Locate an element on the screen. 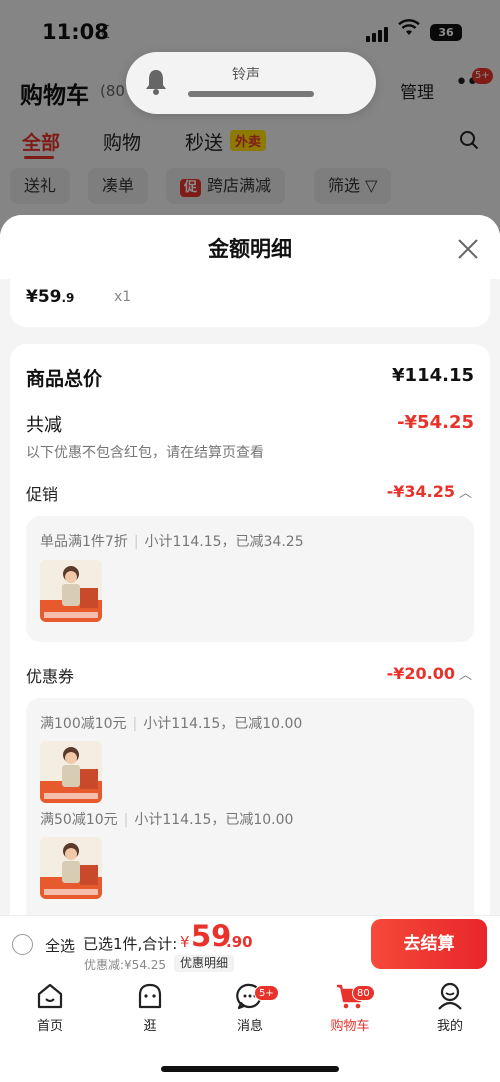 Image resolution: width=500 pixels, height=1082 pixels. checkout-bar: 全选 已选1件,合计: ¥ 59 .90 优惠减:¥54.25 优惠明细 去结算 is located at coordinates (250, 944).